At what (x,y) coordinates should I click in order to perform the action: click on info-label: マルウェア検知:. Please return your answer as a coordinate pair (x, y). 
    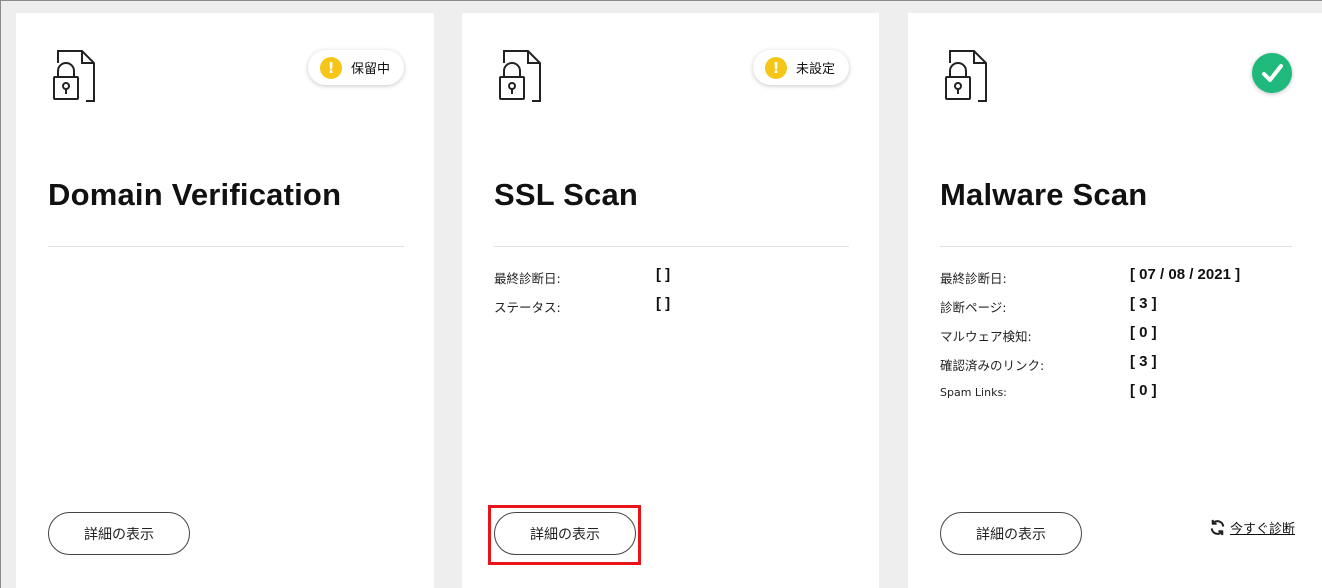
    Looking at the image, I should click on (986, 336).